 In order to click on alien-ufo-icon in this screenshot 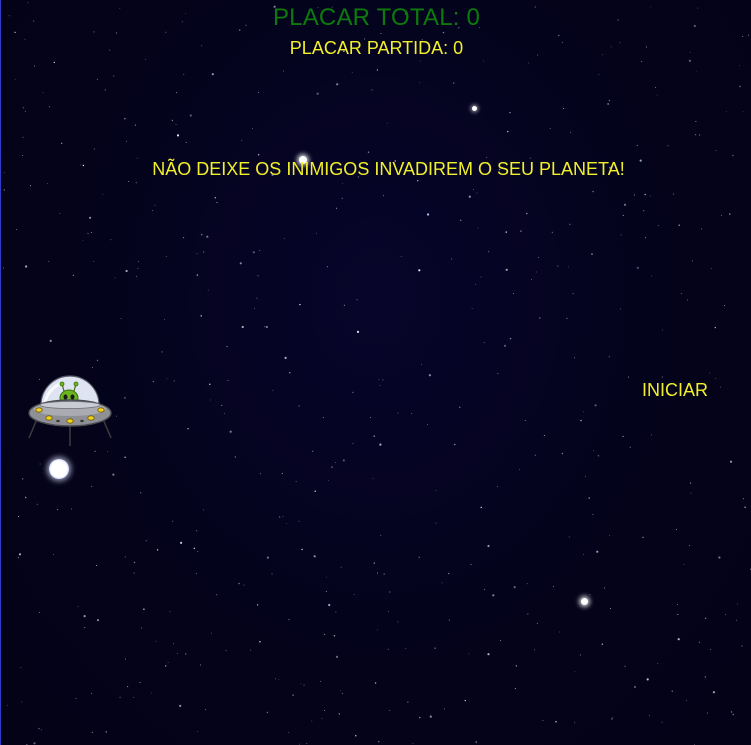, I will do `click(70, 411)`.